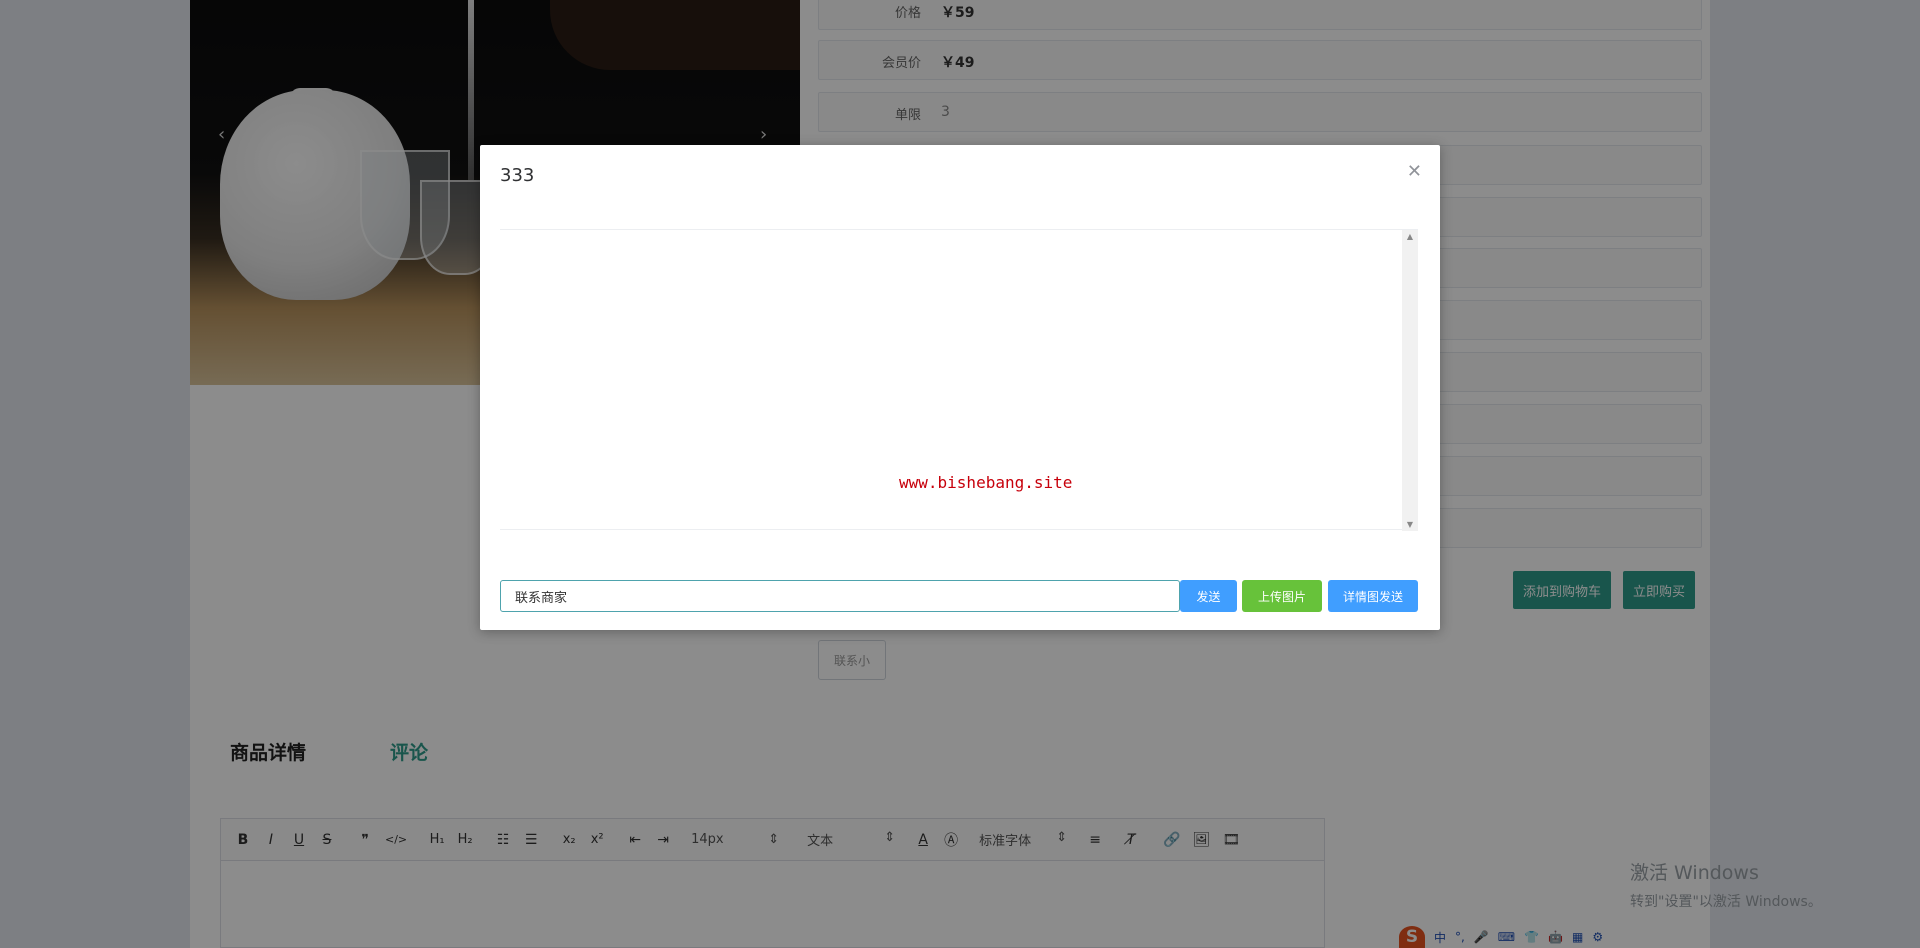  Describe the element at coordinates (1410, 236) in the screenshot. I see `scroll-up-icon: ▲` at that location.